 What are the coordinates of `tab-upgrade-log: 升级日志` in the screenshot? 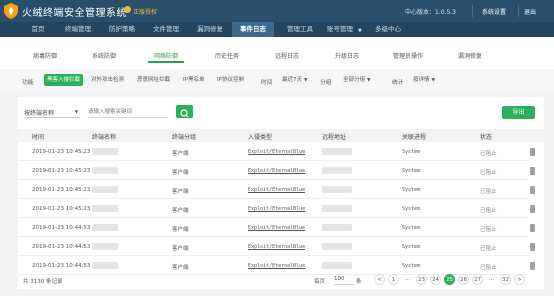 It's located at (347, 57).